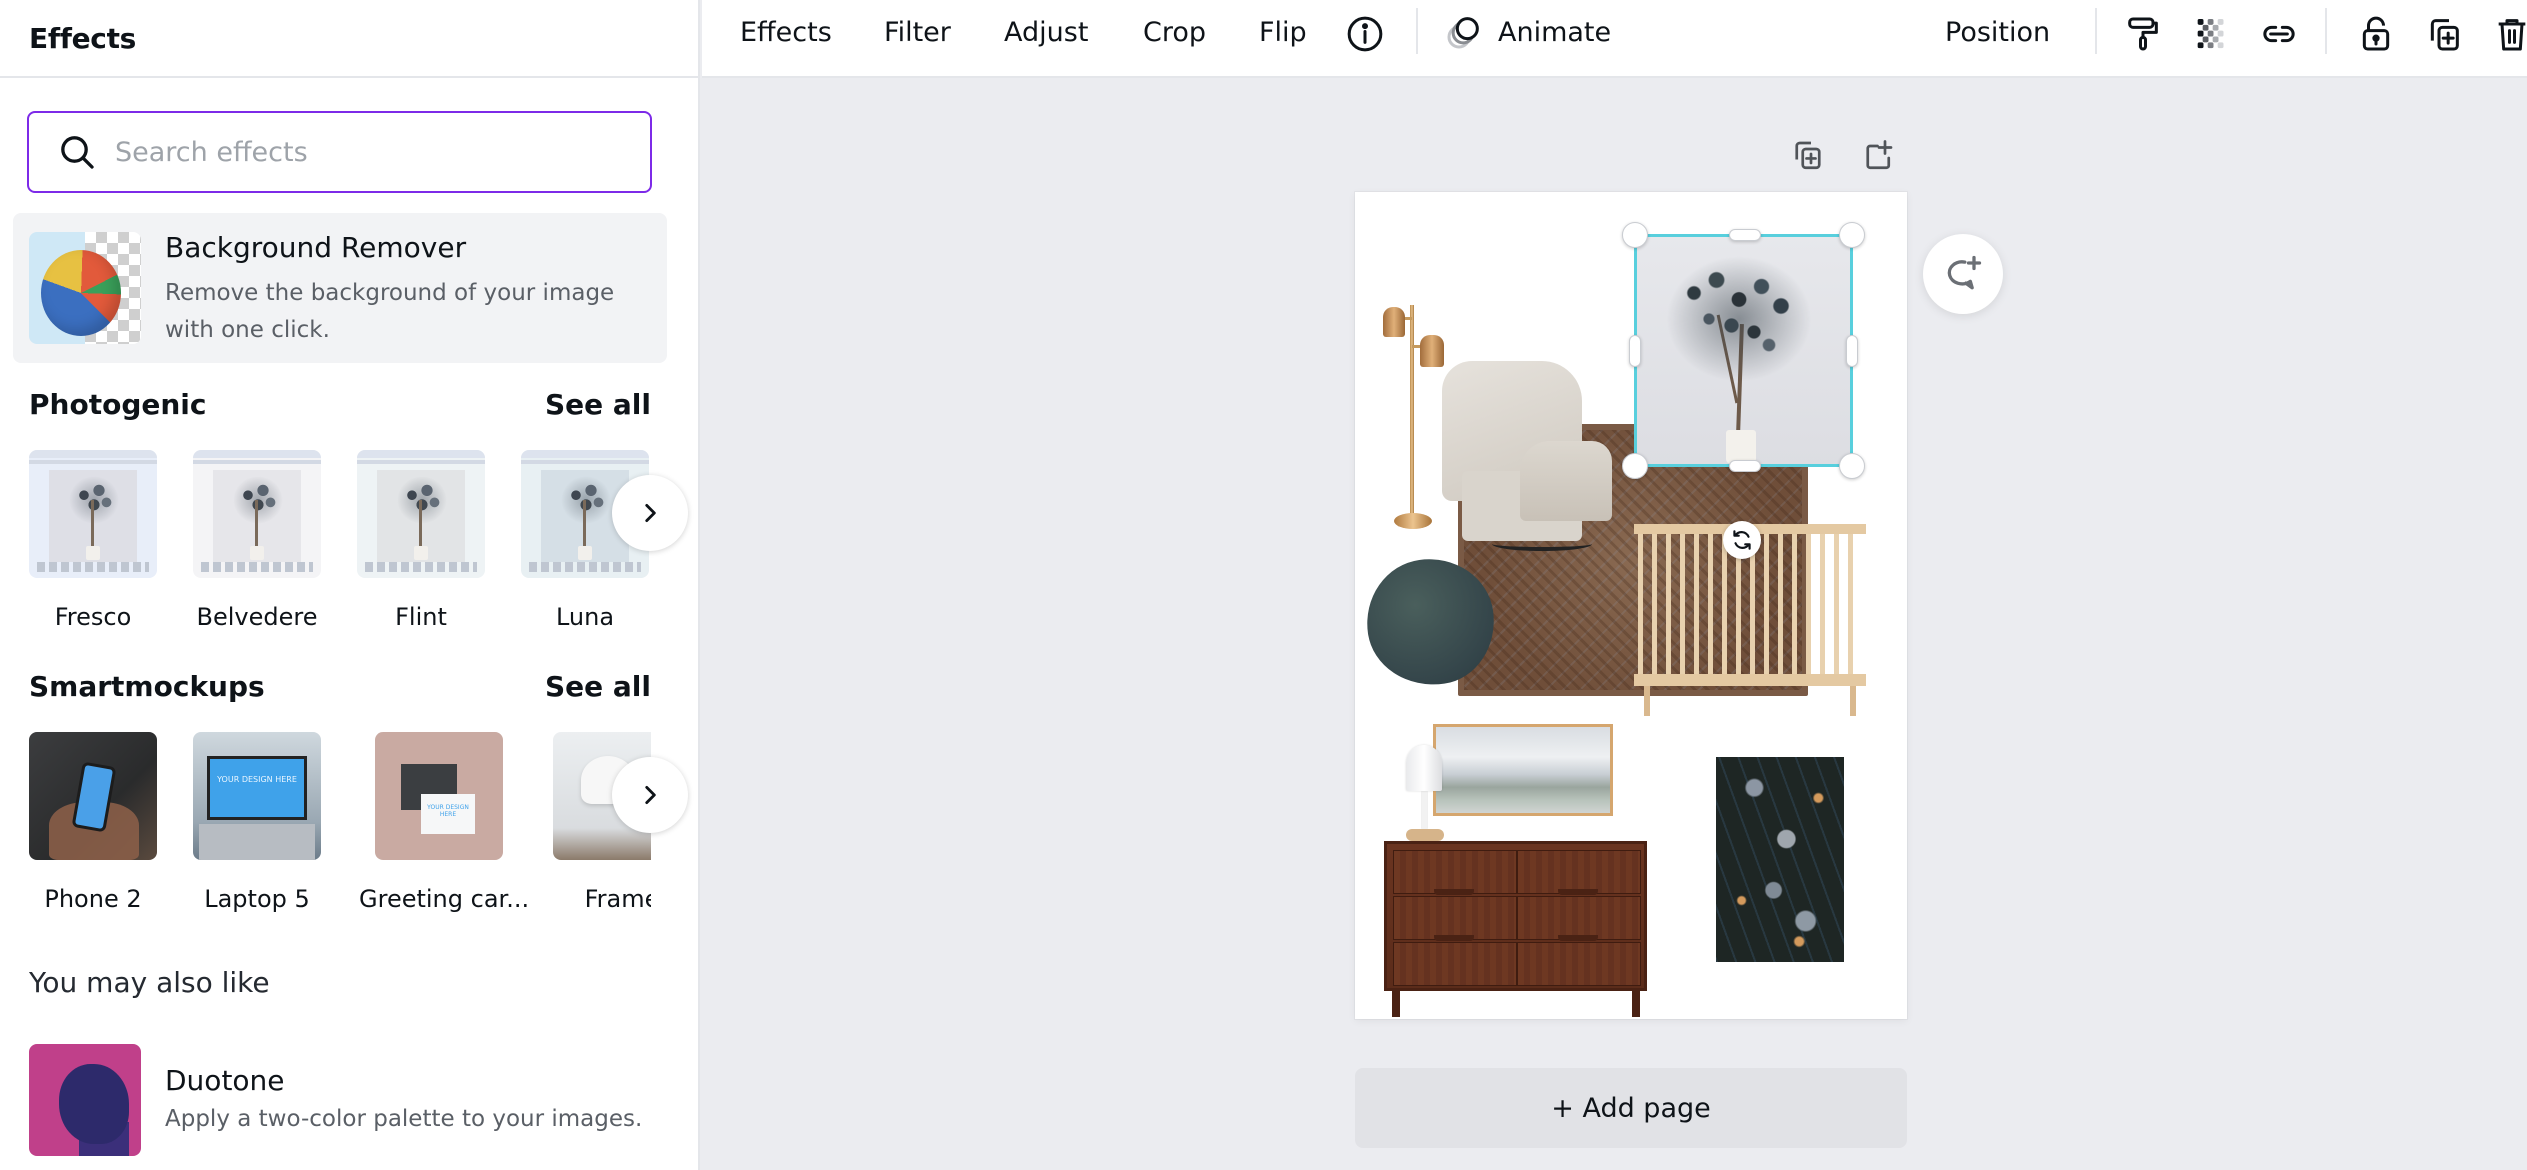 Image resolution: width=2527 pixels, height=1170 pixels. Describe the element at coordinates (340, 982) in the screenshot. I see `also-like-header: You may also like` at that location.